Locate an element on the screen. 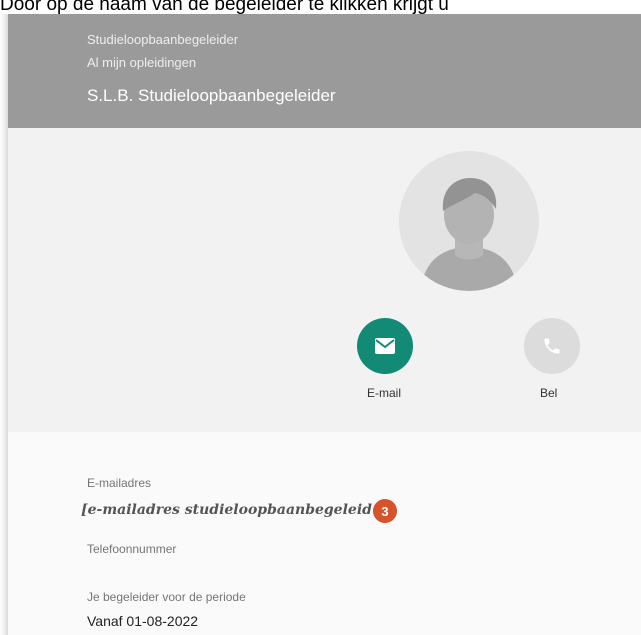 Image resolution: width=641 pixels, height=635 pixels. email-address-value: [e-mailadres studieloopbaanbegeleider] is located at coordinates (238, 510).